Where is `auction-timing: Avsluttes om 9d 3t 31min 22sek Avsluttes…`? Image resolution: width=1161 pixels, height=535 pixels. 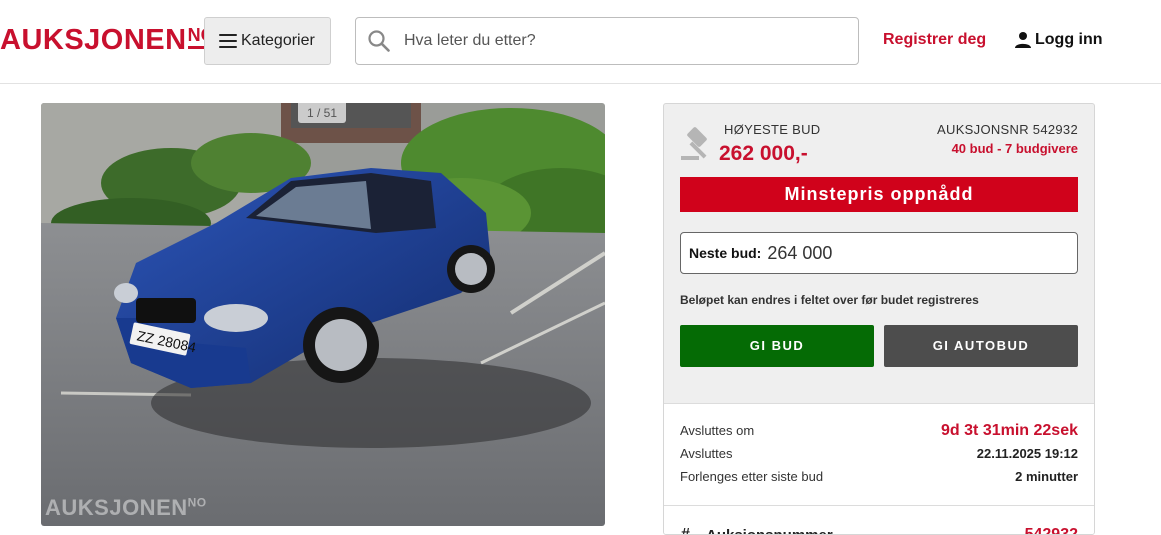 auction-timing: Avsluttes om 9d 3t 31min 22sek Avsluttes… is located at coordinates (879, 454).